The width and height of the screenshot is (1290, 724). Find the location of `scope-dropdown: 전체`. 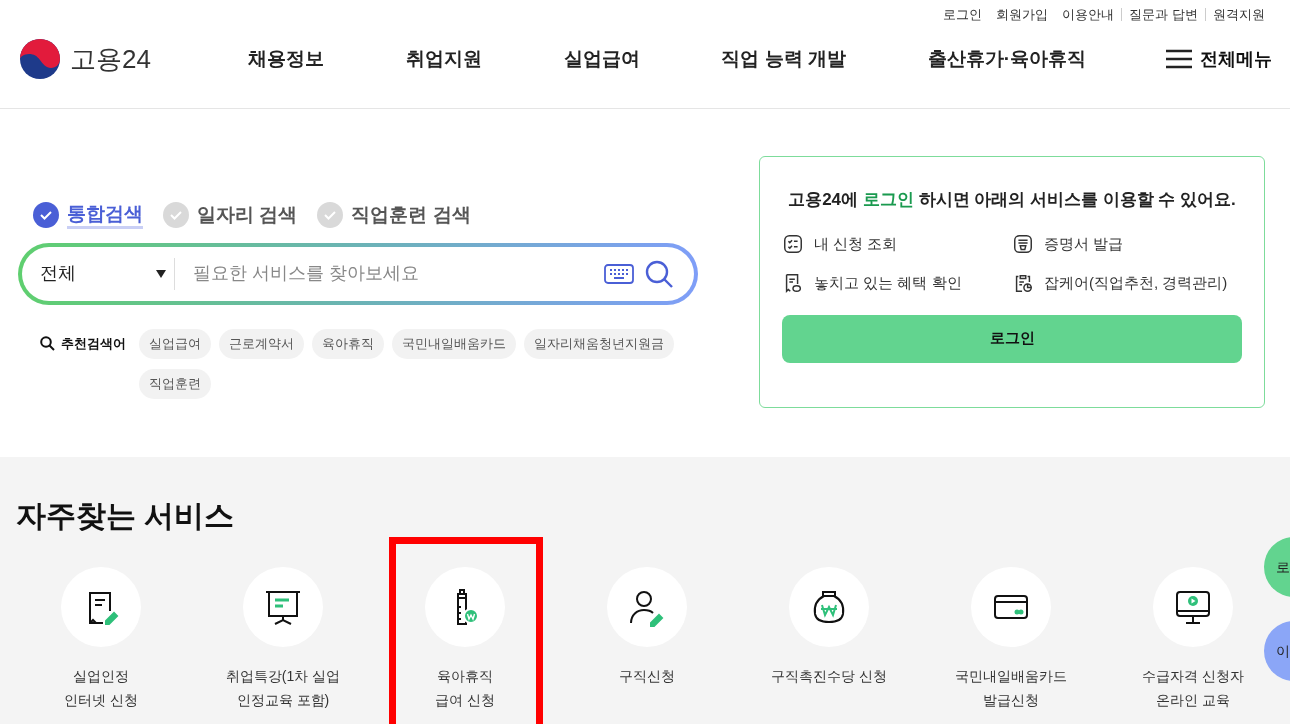

scope-dropdown: 전체 is located at coordinates (107, 273).